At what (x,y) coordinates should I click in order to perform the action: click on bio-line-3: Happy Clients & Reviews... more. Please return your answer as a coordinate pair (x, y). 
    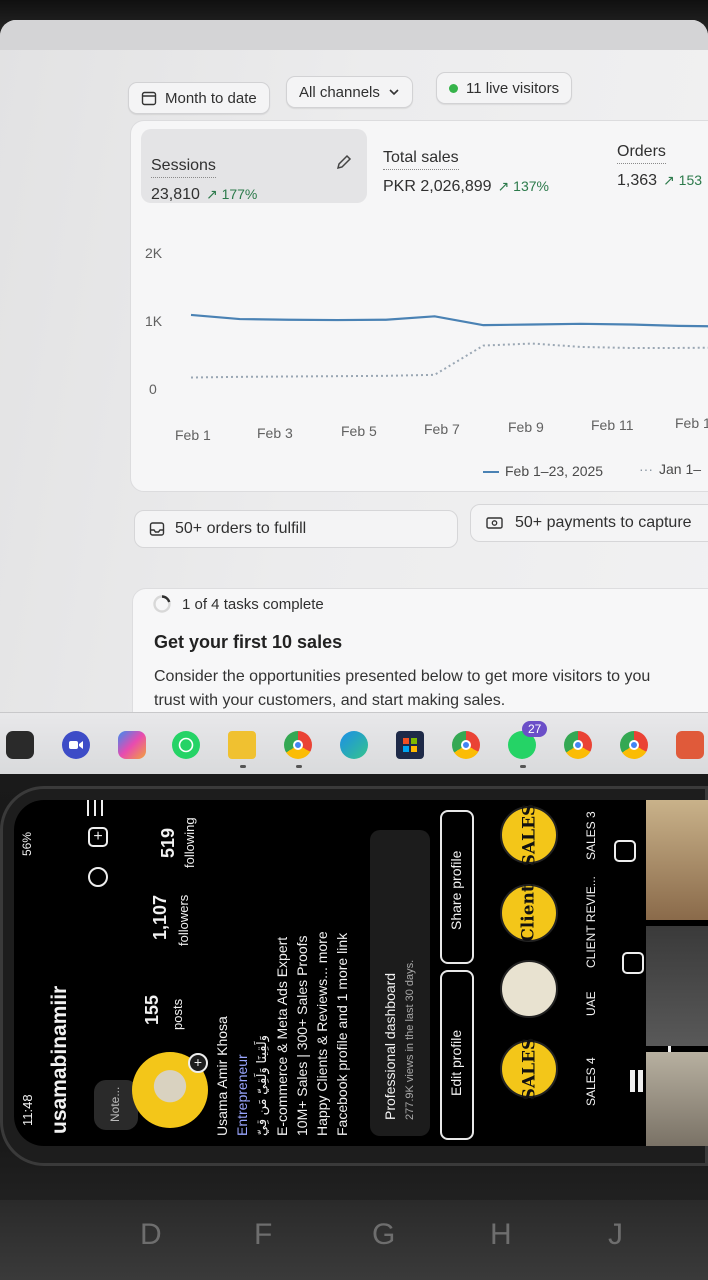
    Looking at the image, I should click on (322, 1033).